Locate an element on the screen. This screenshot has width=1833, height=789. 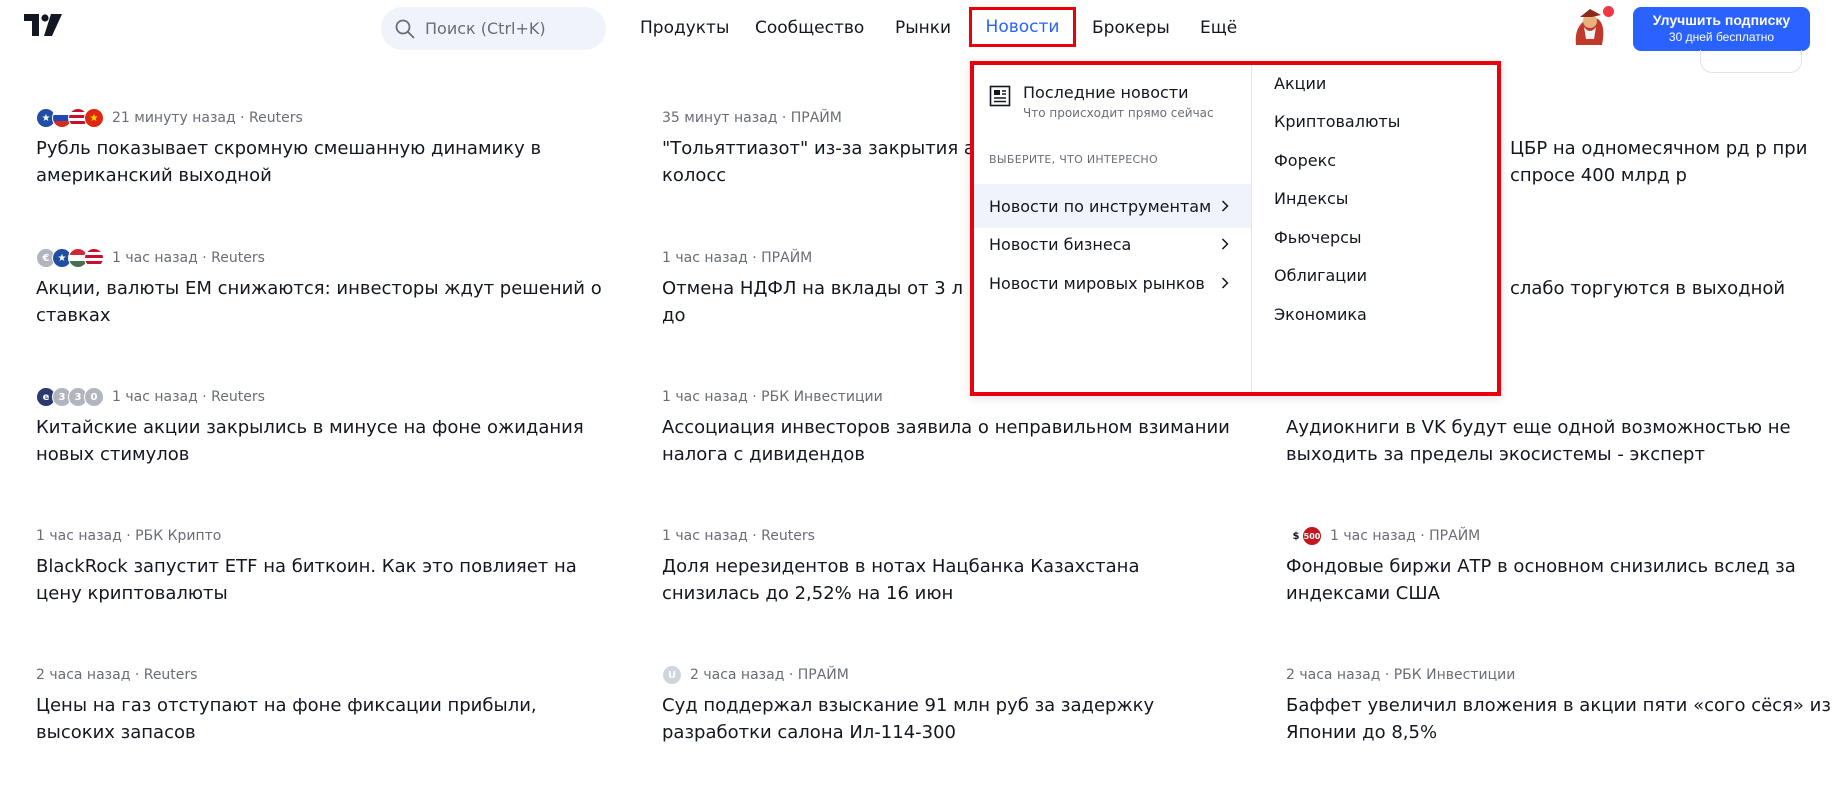
sp500-badge-icon: 500 is located at coordinates (1312, 536).